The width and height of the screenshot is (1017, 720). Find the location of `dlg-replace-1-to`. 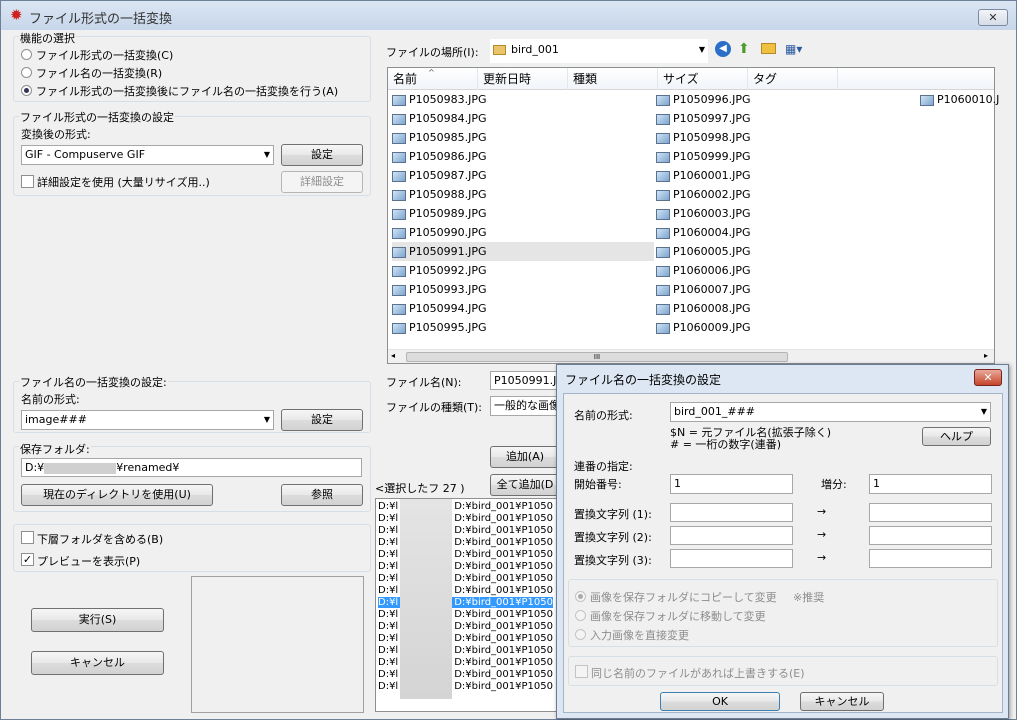

dlg-replace-1-to is located at coordinates (930, 512).